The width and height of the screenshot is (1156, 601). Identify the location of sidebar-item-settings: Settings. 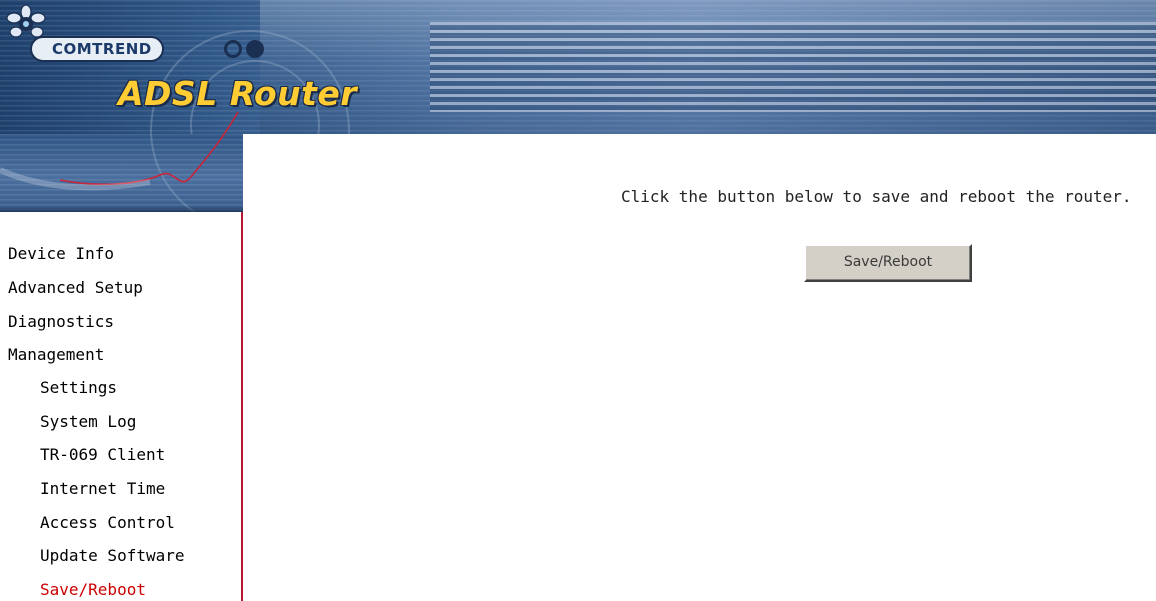
(78, 388).